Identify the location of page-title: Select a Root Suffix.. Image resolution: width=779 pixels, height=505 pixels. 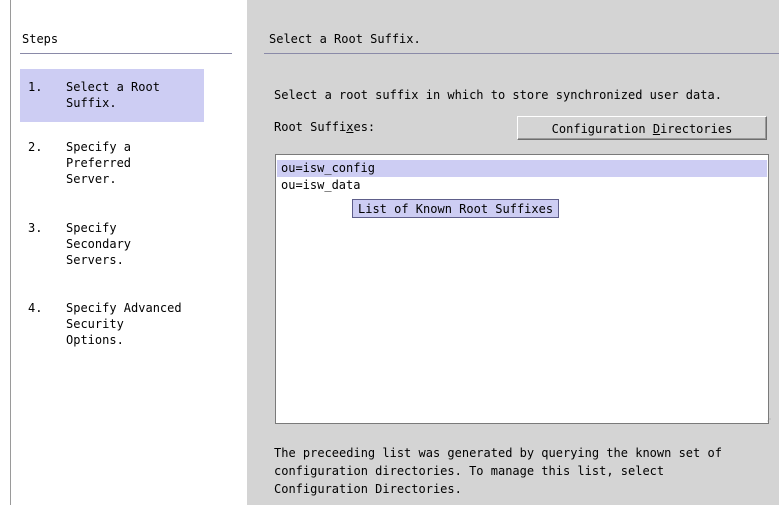
(345, 39).